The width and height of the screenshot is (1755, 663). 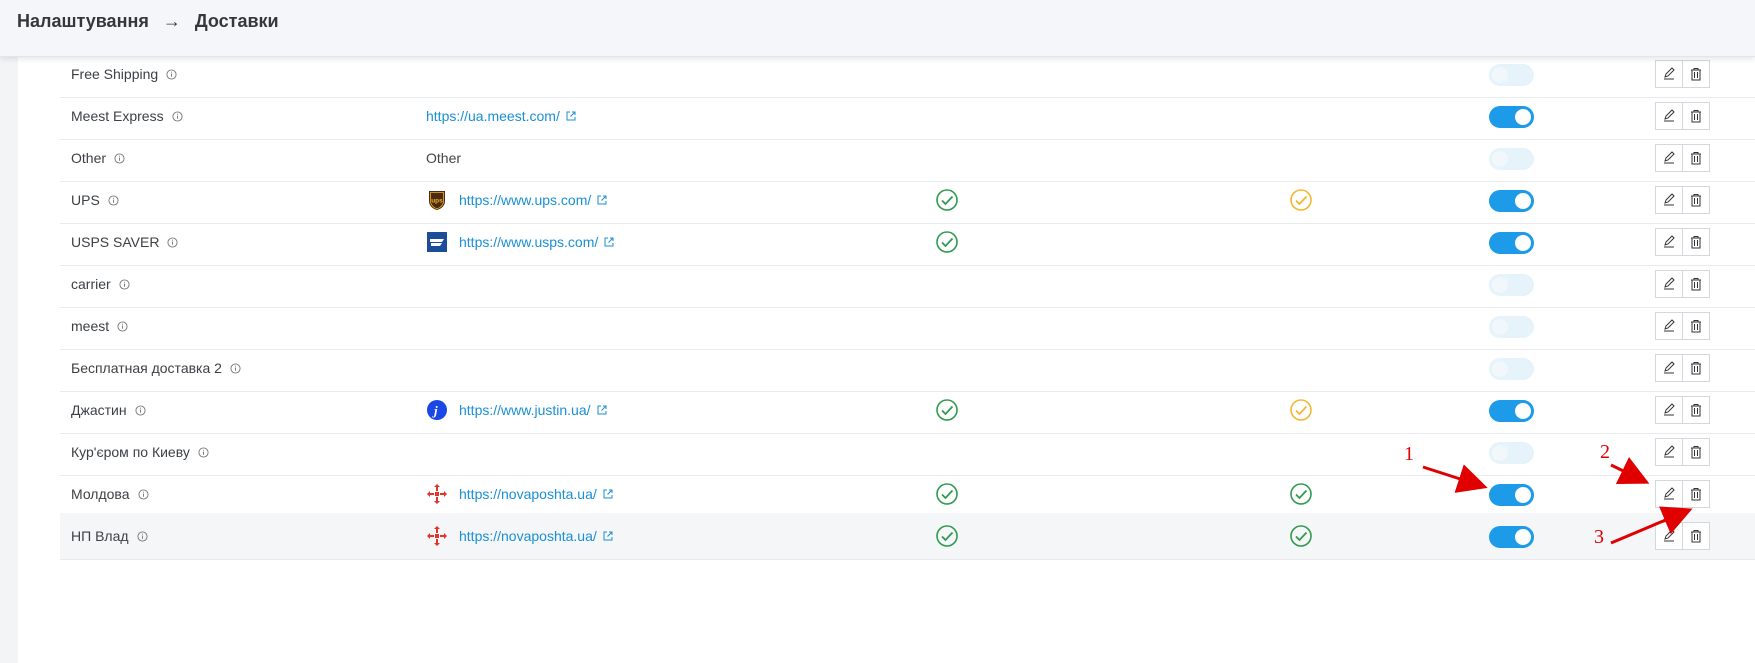 What do you see at coordinates (1409, 454) in the screenshot?
I see `annotation-label-1: 1` at bounding box center [1409, 454].